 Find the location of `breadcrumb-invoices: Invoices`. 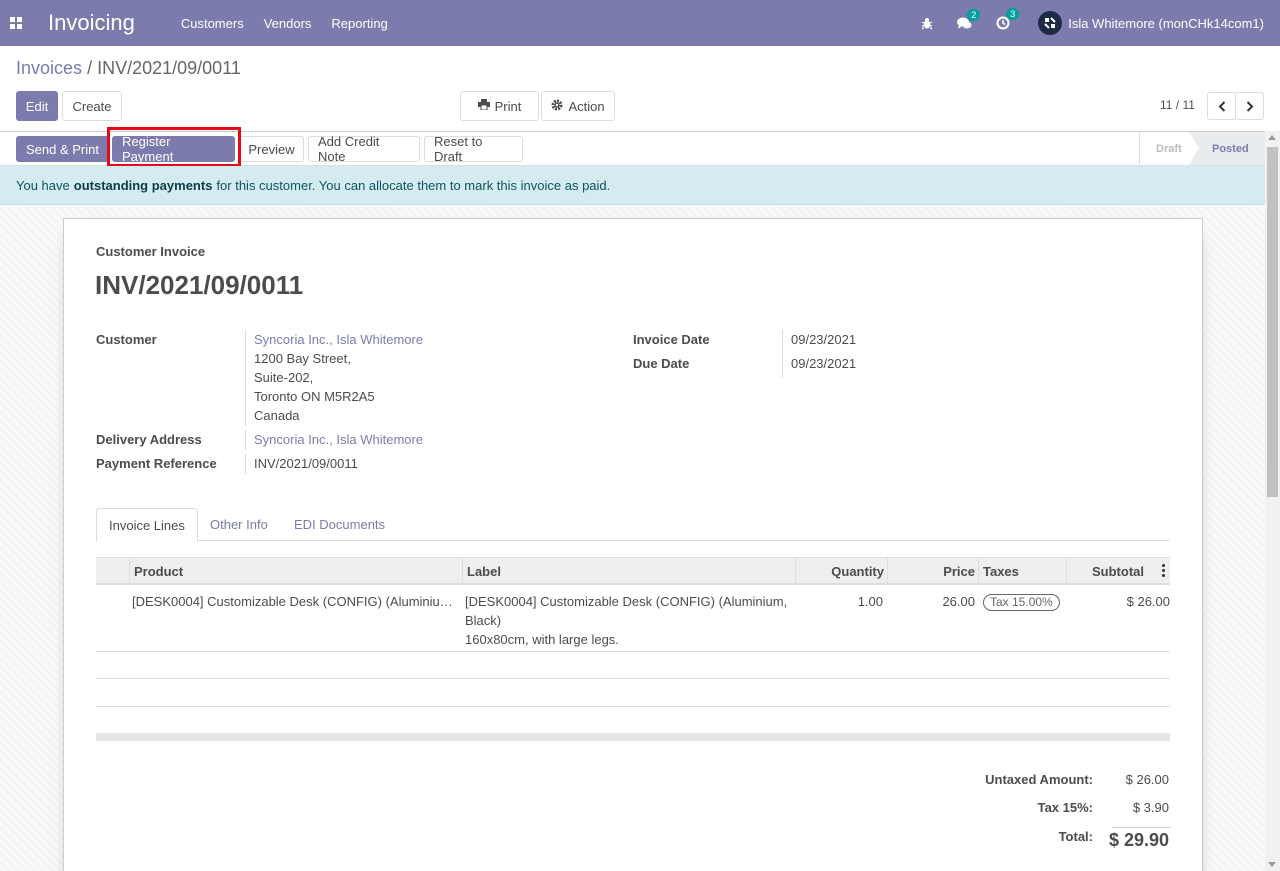

breadcrumb-invoices: Invoices is located at coordinates (49, 68).